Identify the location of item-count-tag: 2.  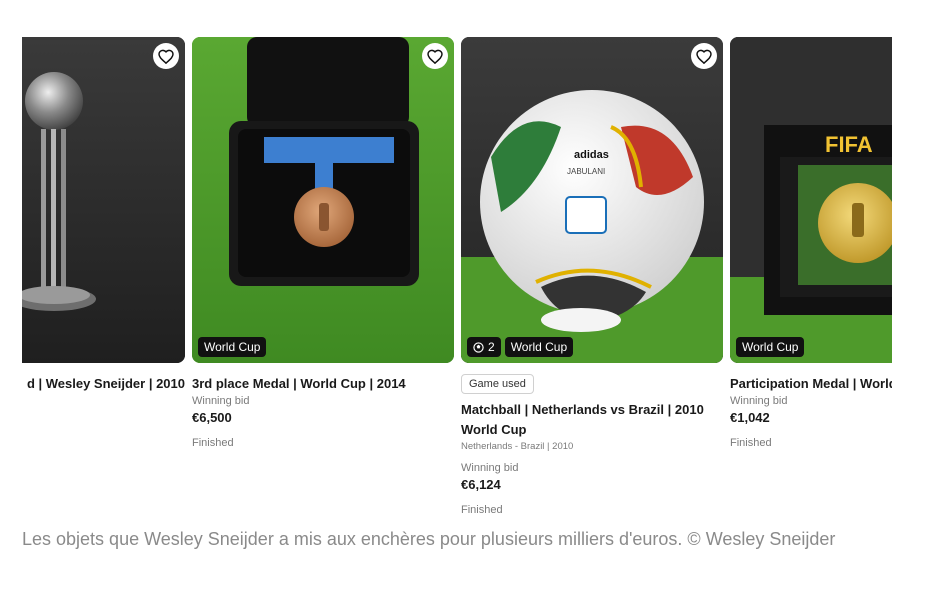
(484, 347).